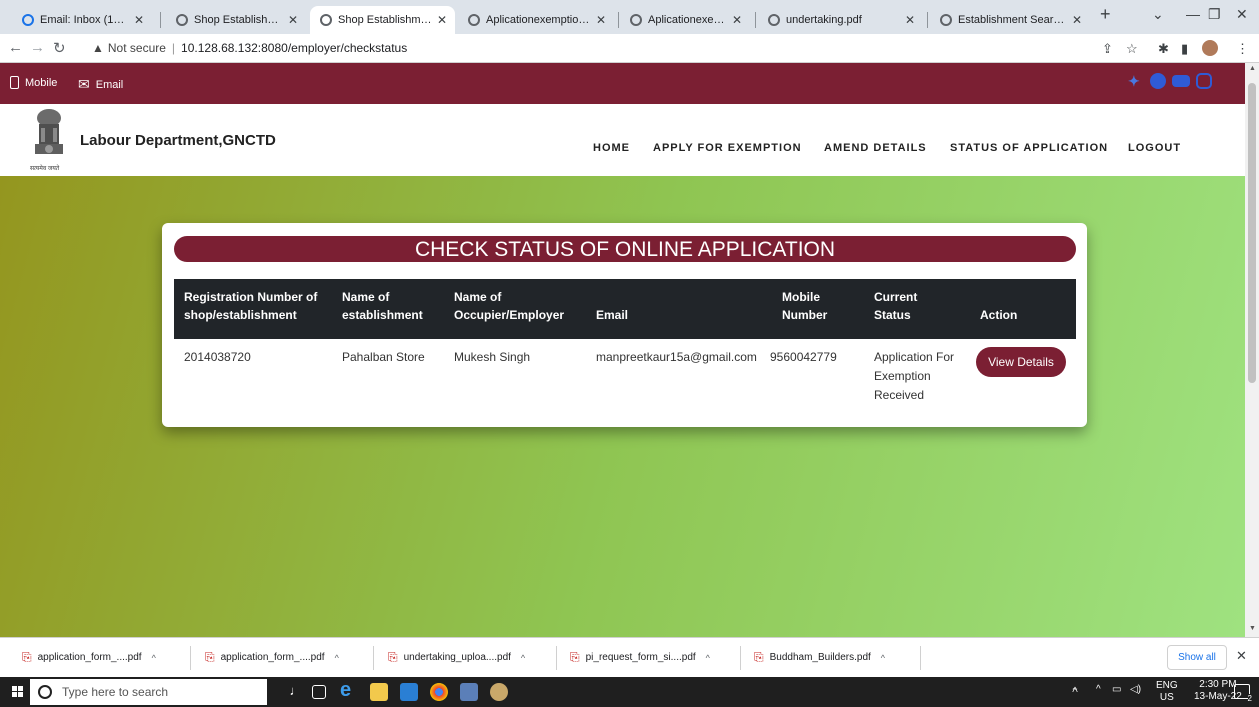  I want to click on instagram-icon, so click(1204, 81).